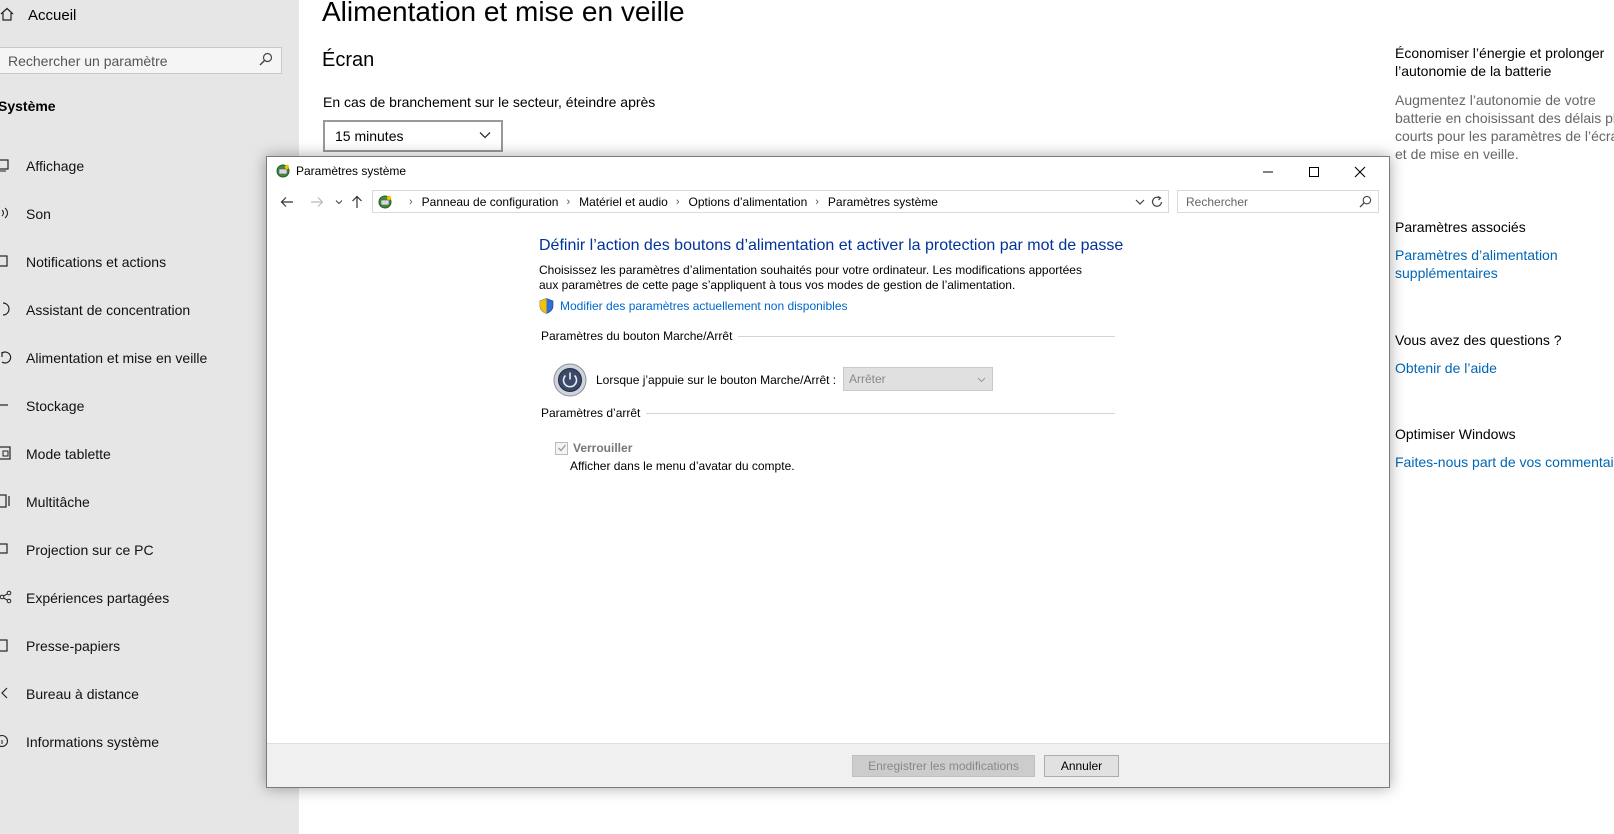  I want to click on shutdown-group-title: Paramètres d’arrêt, so click(591, 413).